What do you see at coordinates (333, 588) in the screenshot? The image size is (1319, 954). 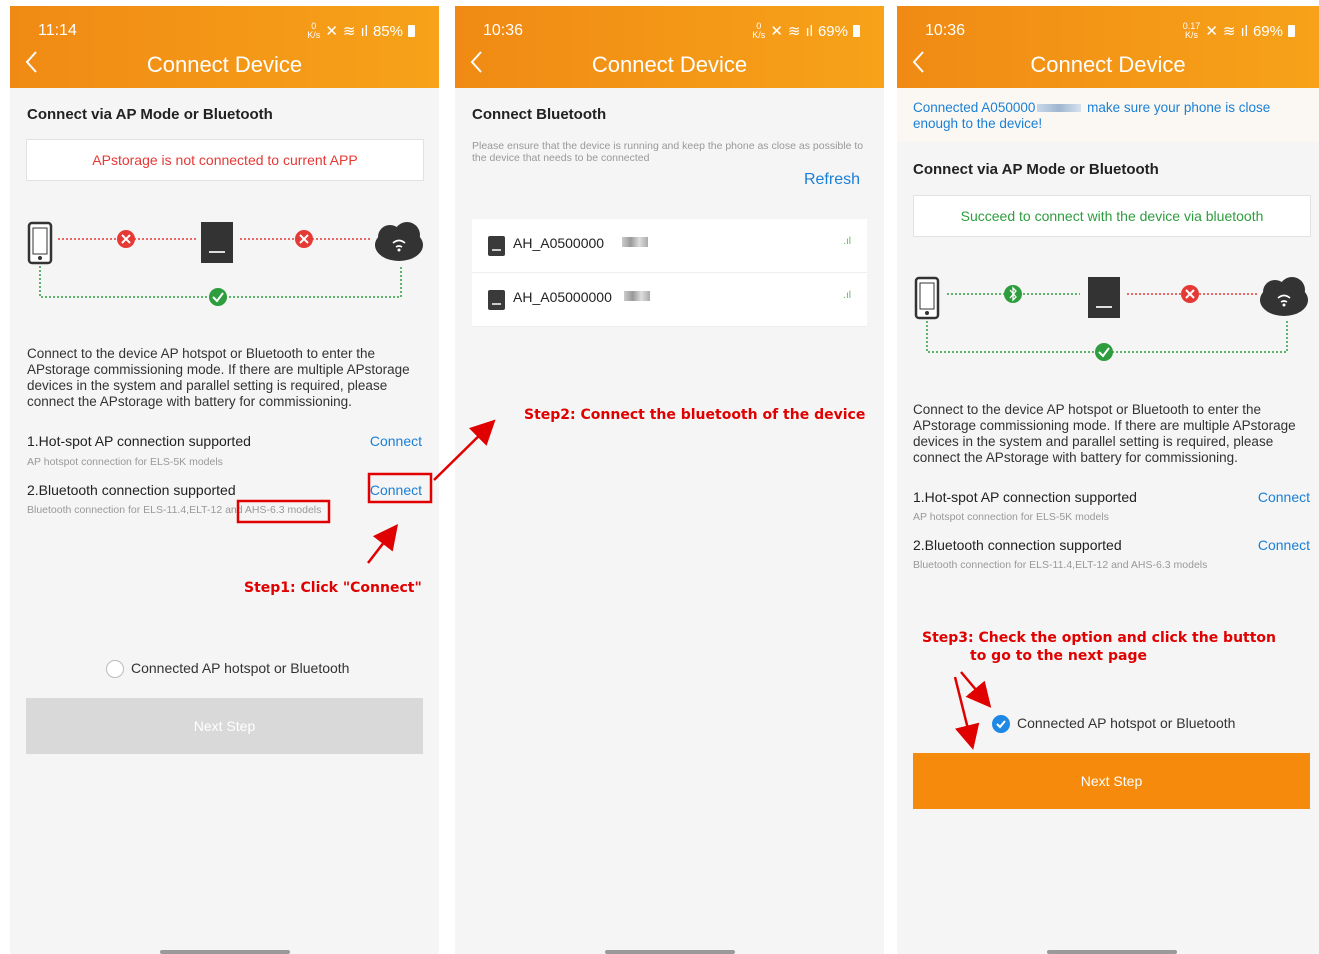 I see `step1-annotation: Step1: Click "Connect"` at bounding box center [333, 588].